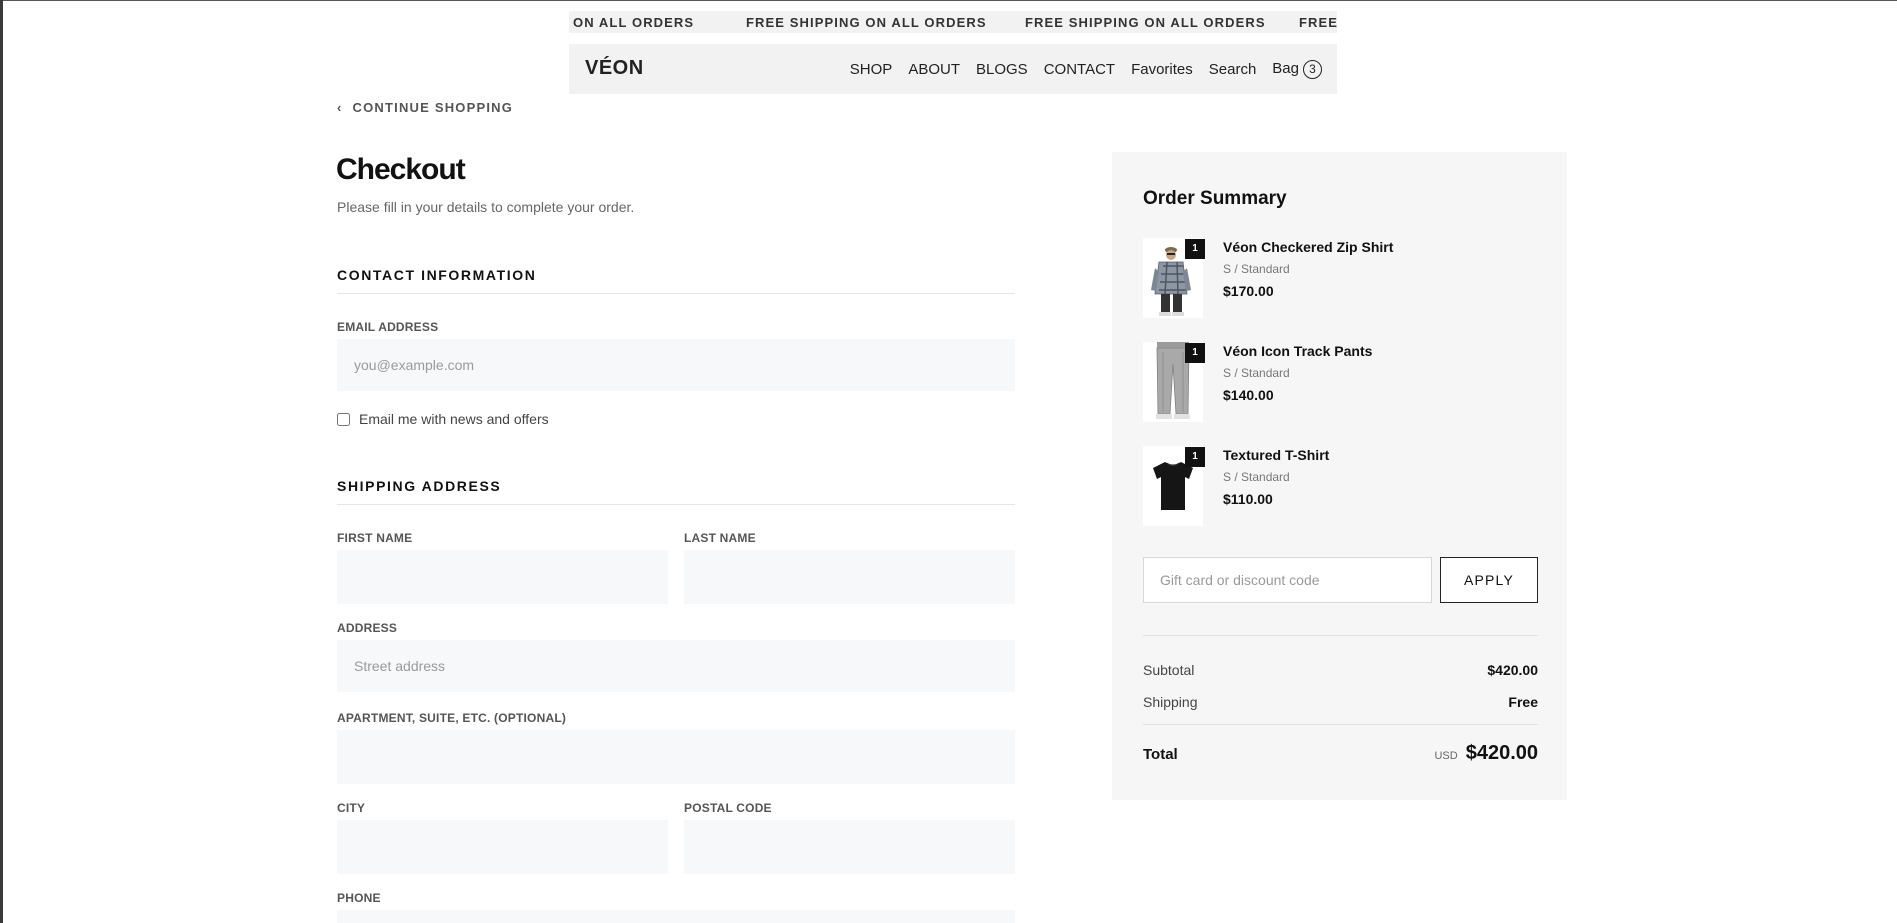  What do you see at coordinates (1248, 291) in the screenshot?
I see `item-price: $170.00` at bounding box center [1248, 291].